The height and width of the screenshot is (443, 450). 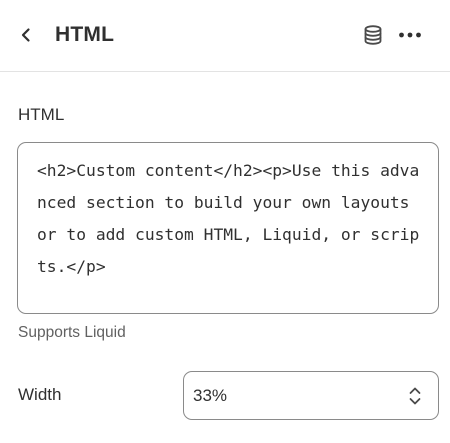 What do you see at coordinates (210, 395) in the screenshot?
I see `width-select-value: 33%` at bounding box center [210, 395].